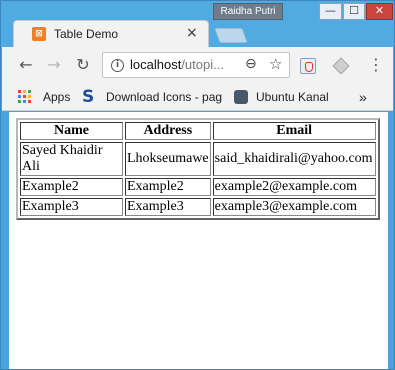 The width and height of the screenshot is (395, 370). I want to click on bookmarks-overflow-icon: », so click(363, 97).